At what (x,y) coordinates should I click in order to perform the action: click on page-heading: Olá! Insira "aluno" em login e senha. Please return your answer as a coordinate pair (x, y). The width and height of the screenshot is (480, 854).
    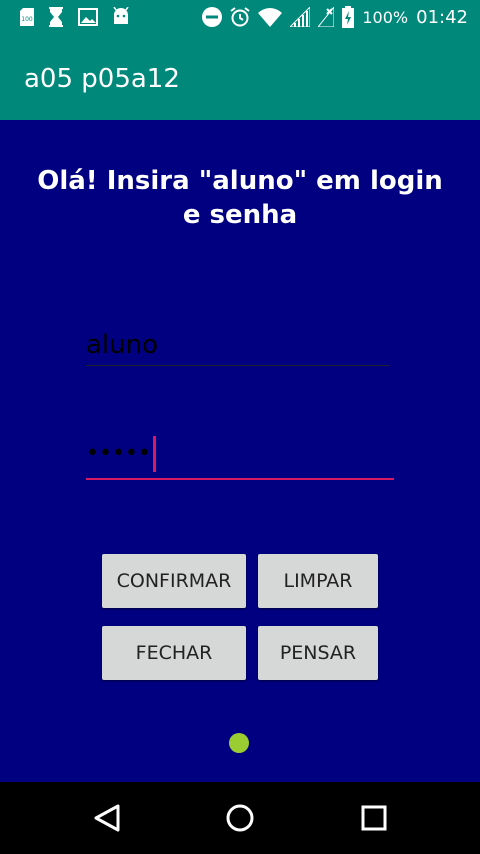
    Looking at the image, I should click on (240, 198).